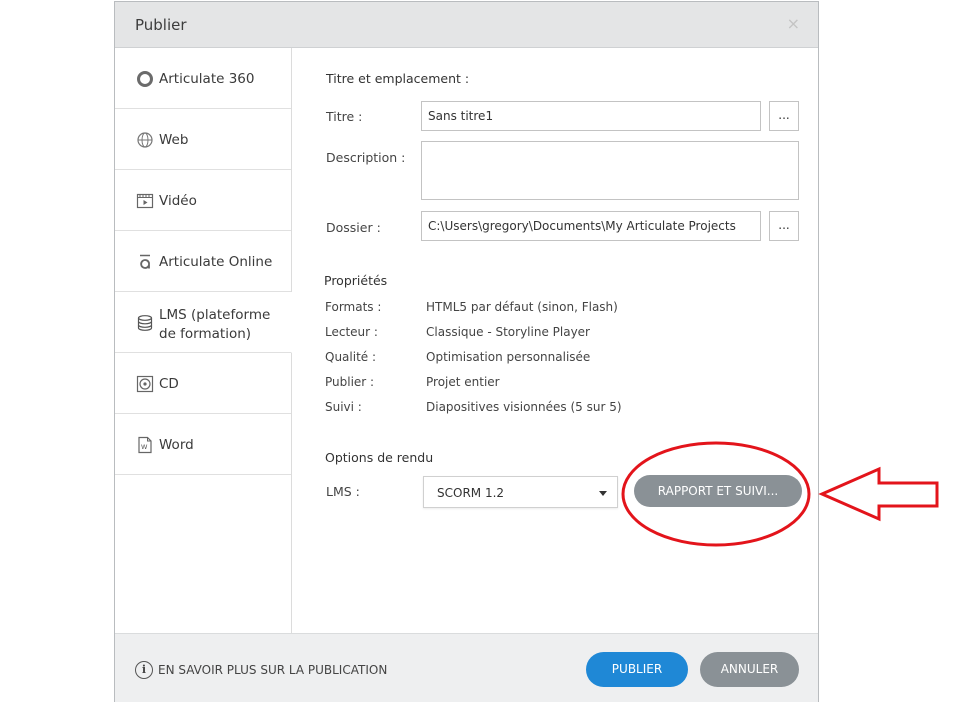 The width and height of the screenshot is (960, 702). Describe the element at coordinates (471, 493) in the screenshot. I see `lms-selected-value: SCORM 1.2` at that location.